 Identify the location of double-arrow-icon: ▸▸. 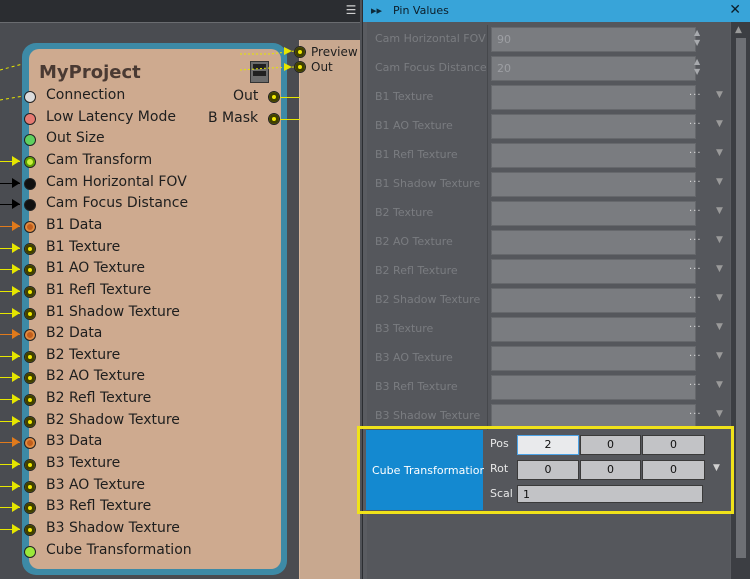
(376, 10).